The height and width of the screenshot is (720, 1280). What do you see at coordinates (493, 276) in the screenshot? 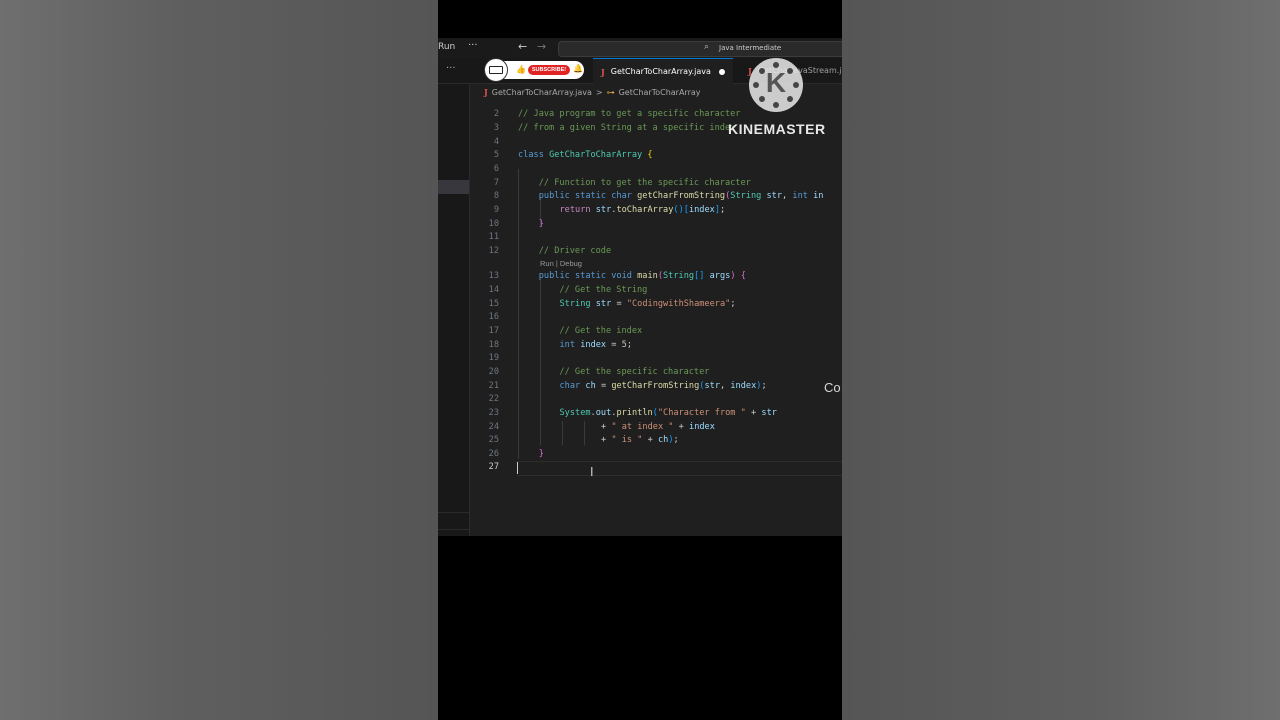
I see `line-number: 13` at bounding box center [493, 276].